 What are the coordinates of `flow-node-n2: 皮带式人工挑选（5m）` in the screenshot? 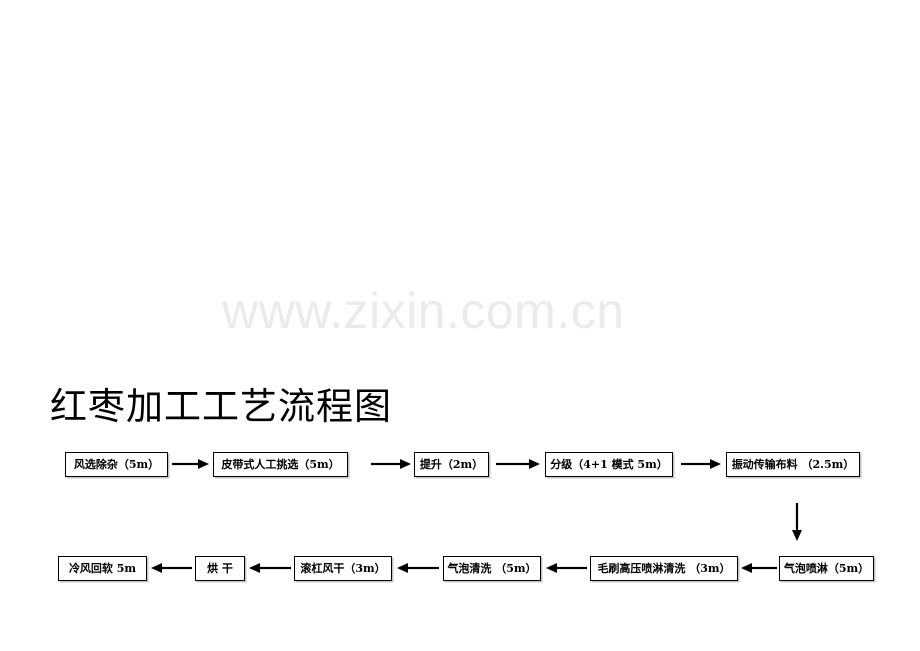 It's located at (280, 464).